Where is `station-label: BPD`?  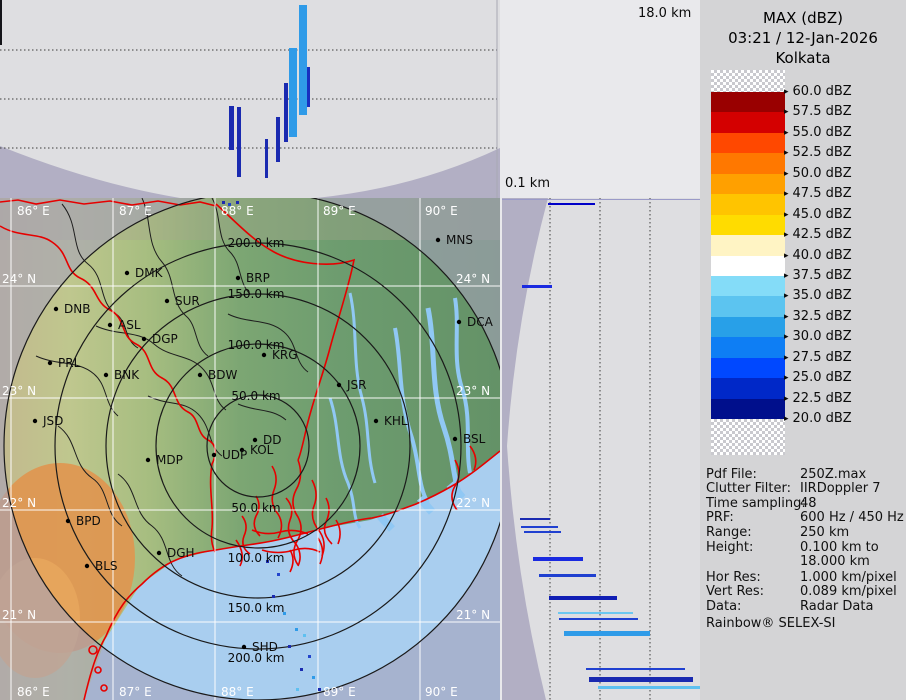
station-label: BPD is located at coordinates (88, 521).